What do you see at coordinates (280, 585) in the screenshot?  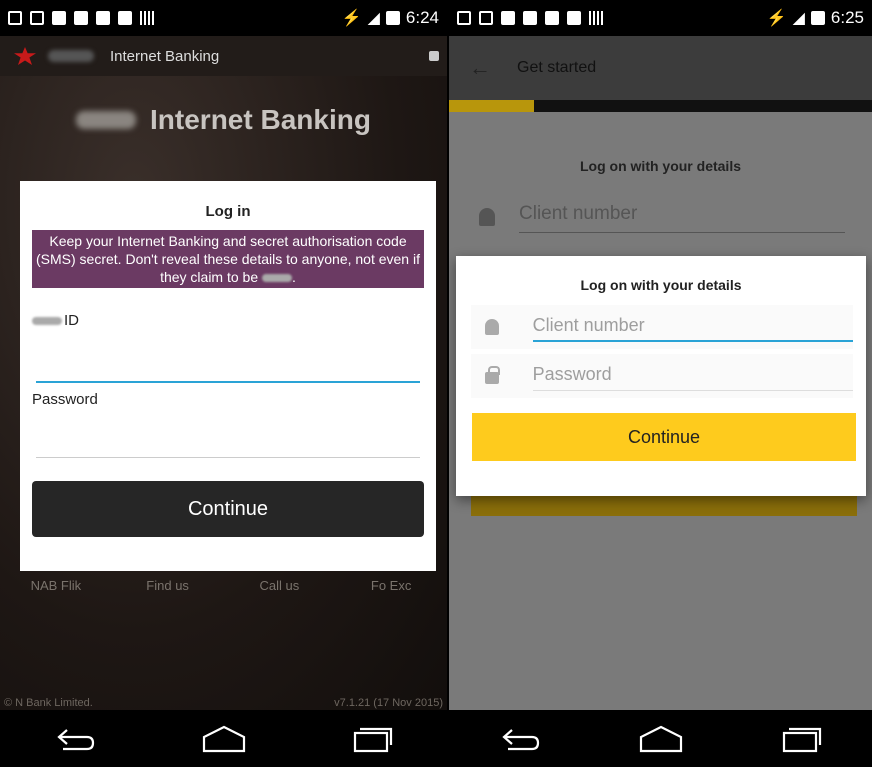 I see `footer-link: Call us` at bounding box center [280, 585].